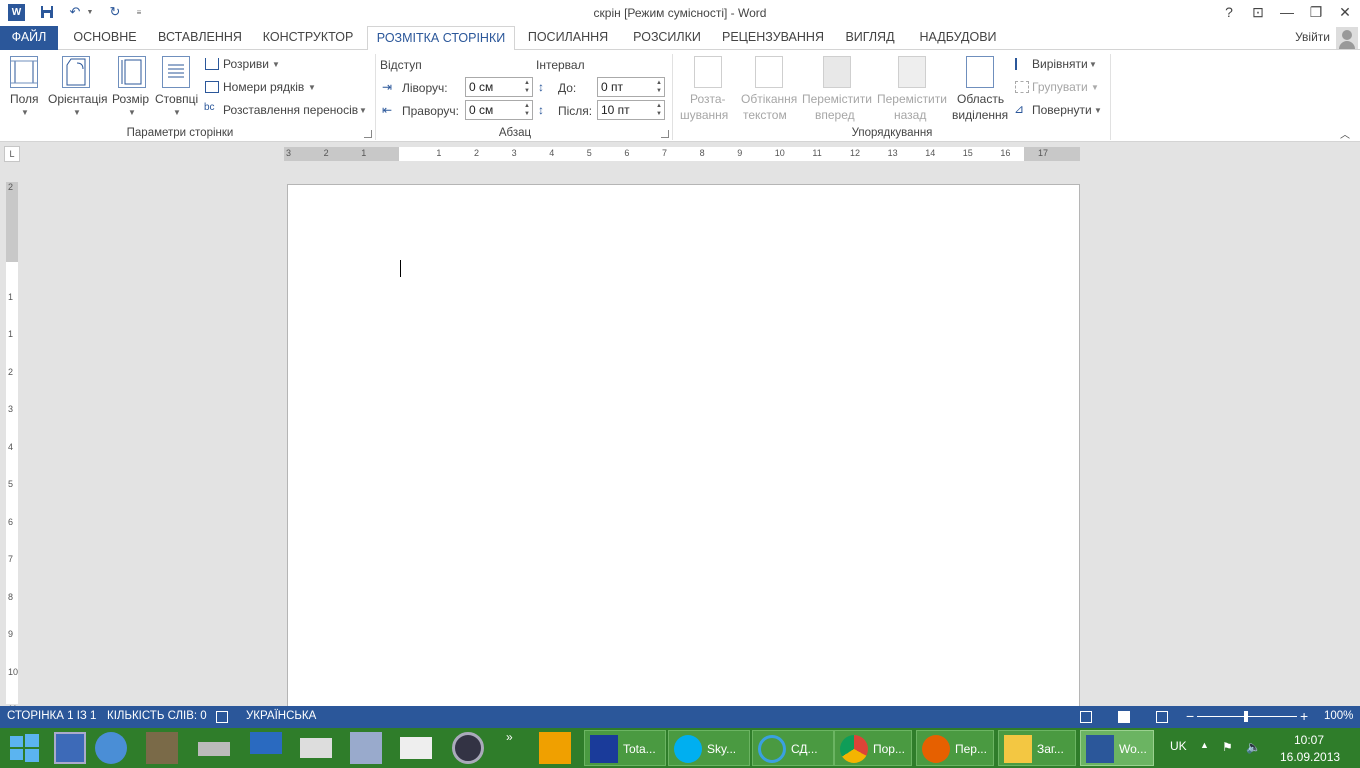 The height and width of the screenshot is (768, 1360). What do you see at coordinates (980, 72) in the screenshot?
I see `selection-pane-icon` at bounding box center [980, 72].